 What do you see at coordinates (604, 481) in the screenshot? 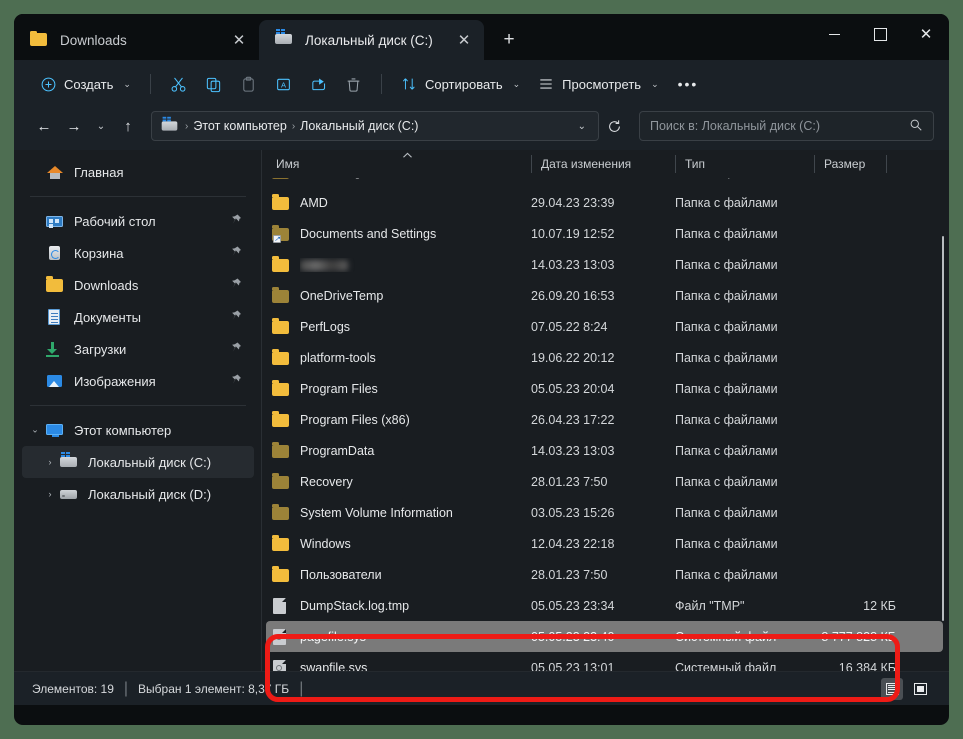
I see `table-row: Recovery 28.01.23 7:50 Папка с файлами` at bounding box center [604, 481].